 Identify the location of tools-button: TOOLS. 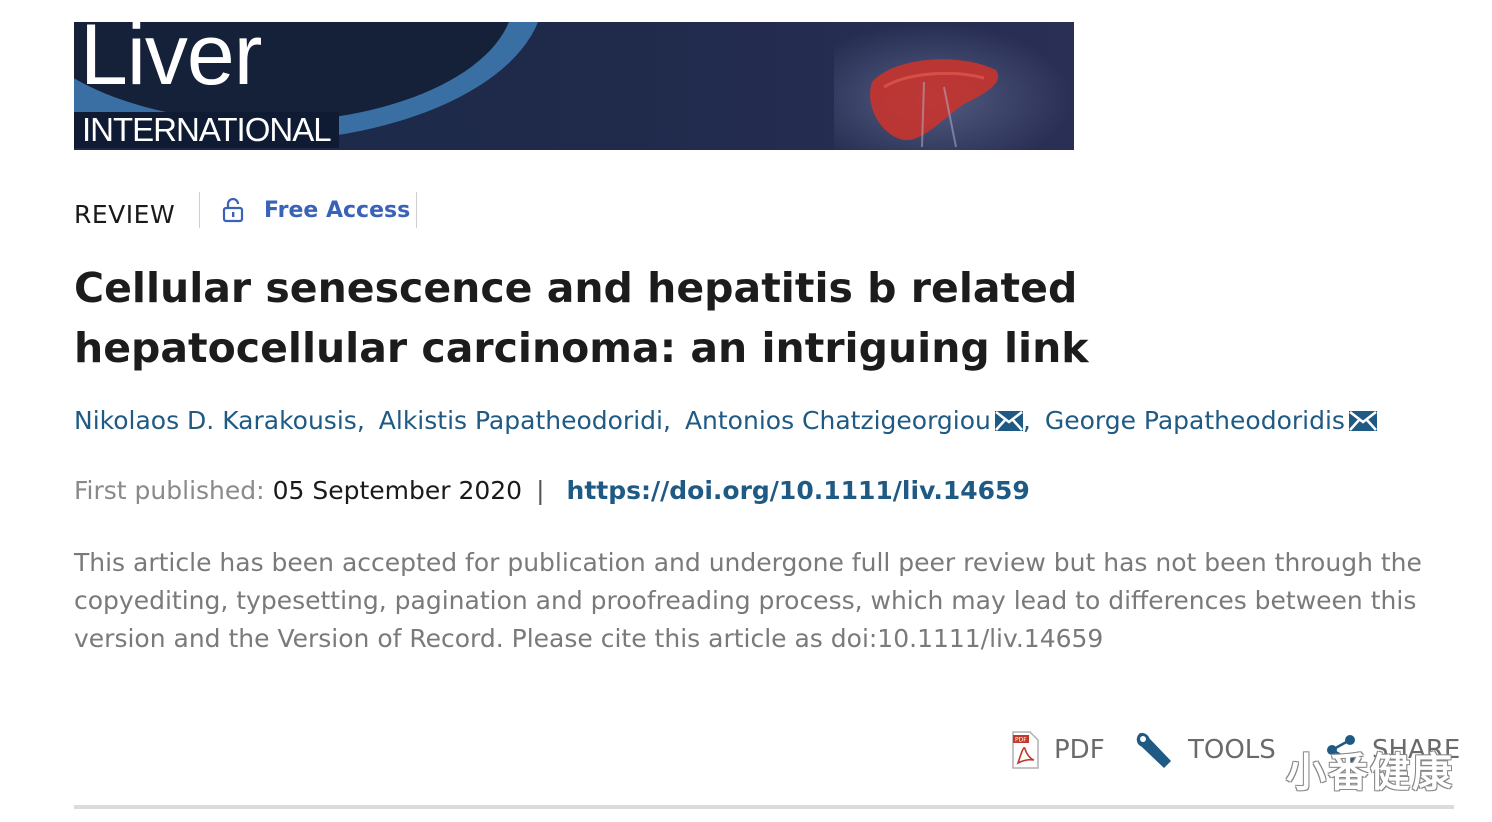
(1205, 750).